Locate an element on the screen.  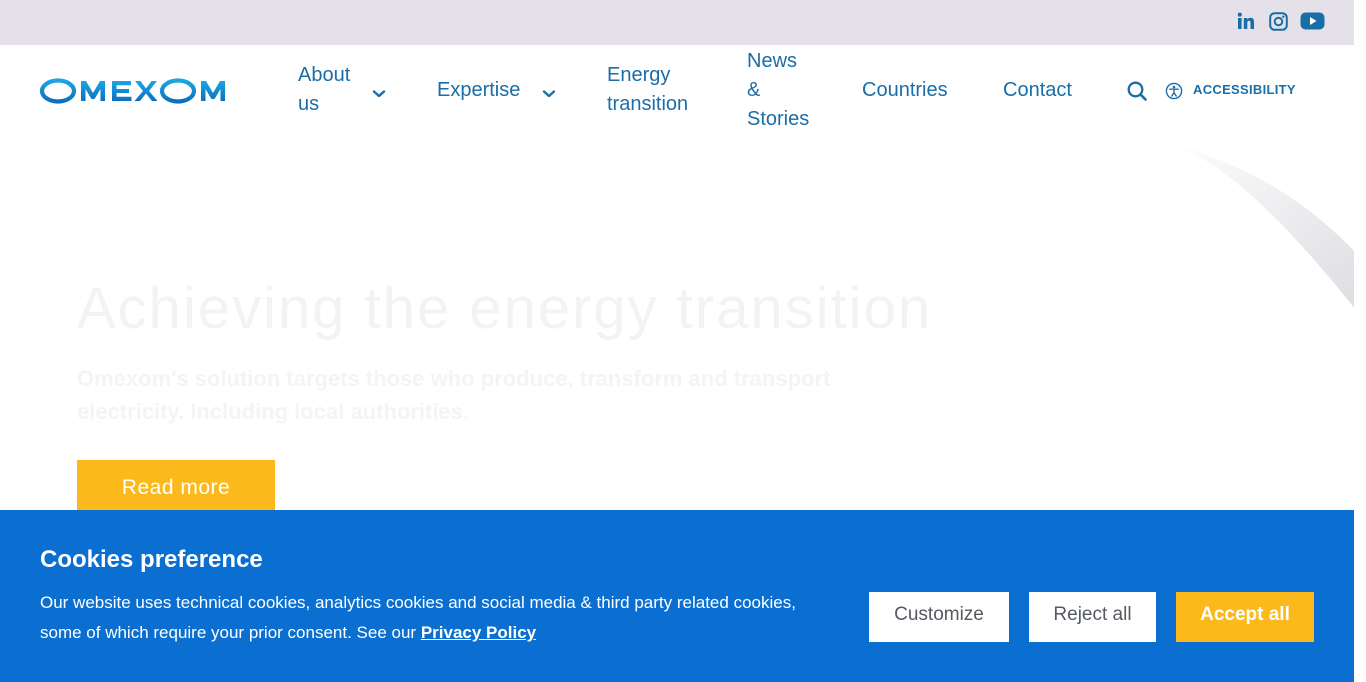
logo-wordmark is located at coordinates (132, 91).